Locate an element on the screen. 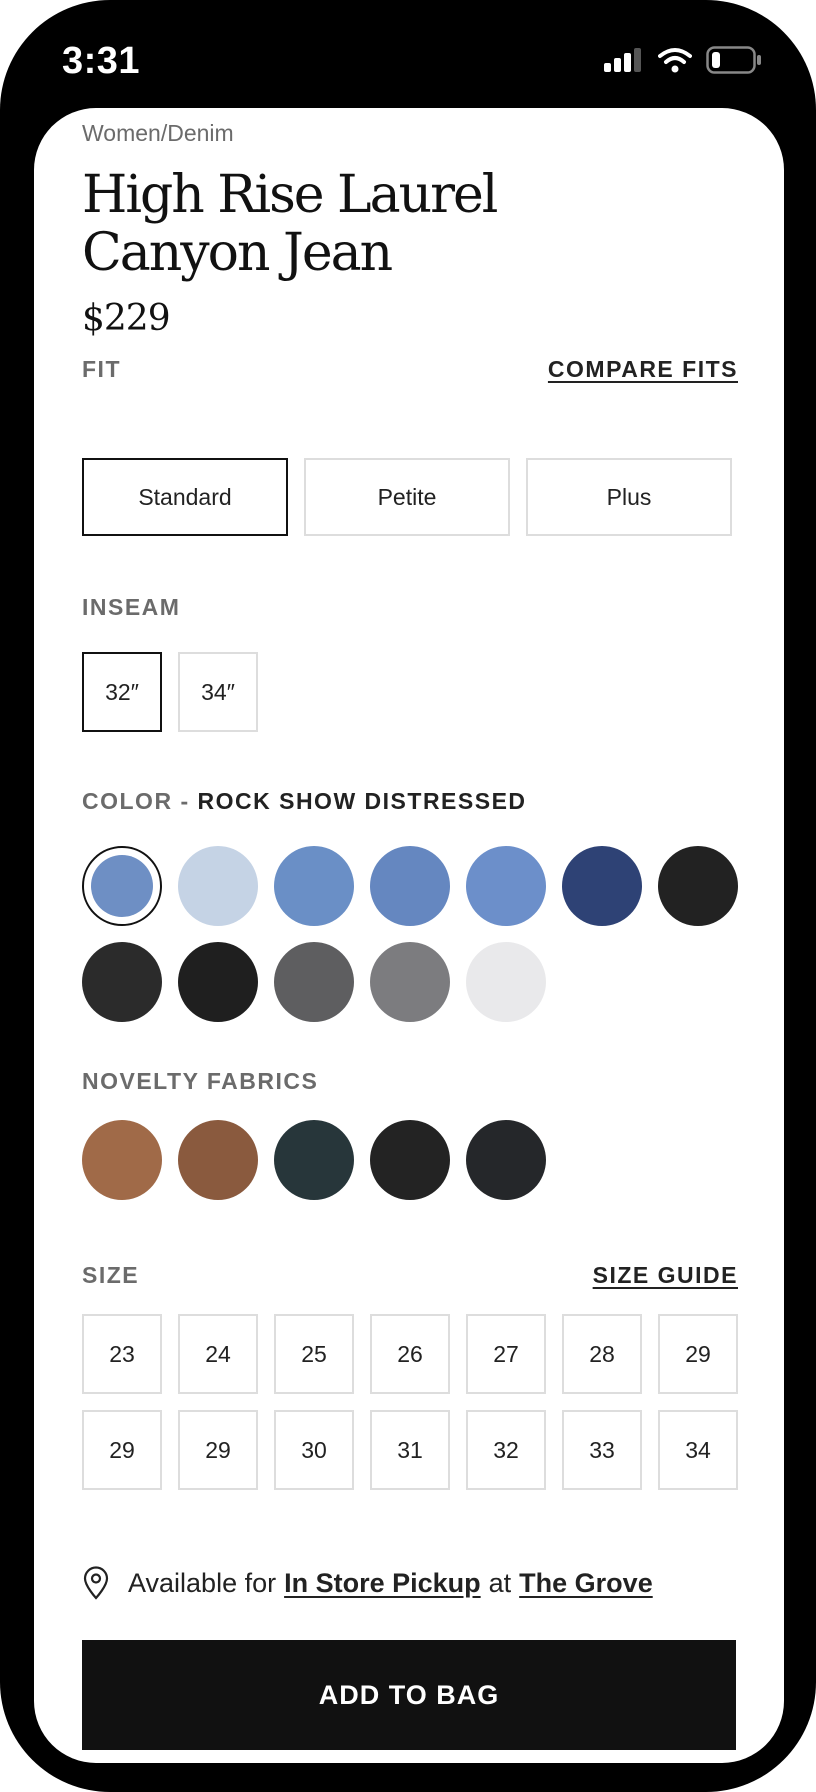 This screenshot has height=1792, width=816. inseam-options: 32″ 34″ is located at coordinates (170, 692).